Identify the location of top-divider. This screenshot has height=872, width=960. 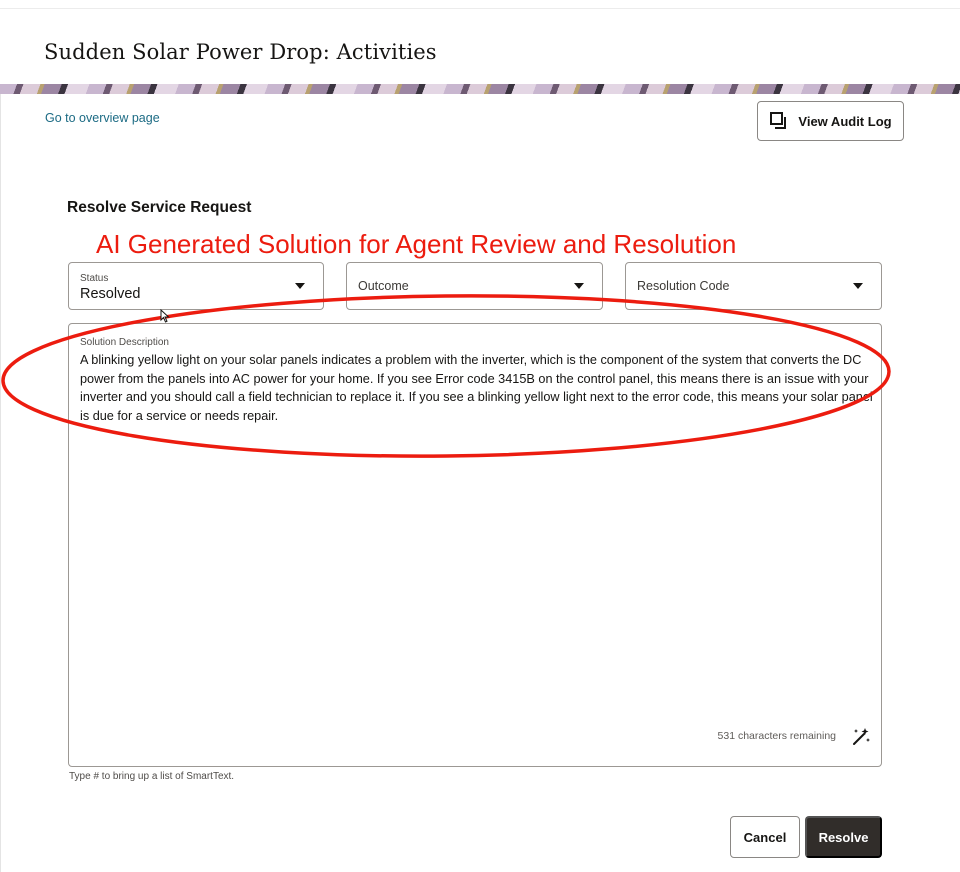
(480, 8).